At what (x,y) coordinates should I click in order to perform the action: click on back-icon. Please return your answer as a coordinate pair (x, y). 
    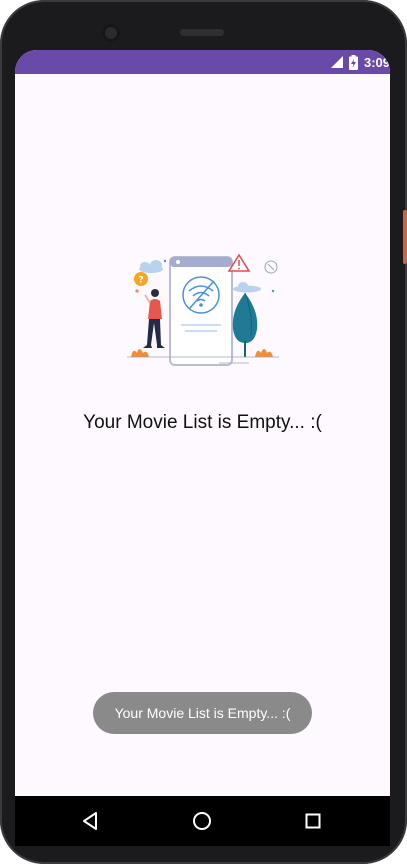
    Looking at the image, I should click on (91, 821).